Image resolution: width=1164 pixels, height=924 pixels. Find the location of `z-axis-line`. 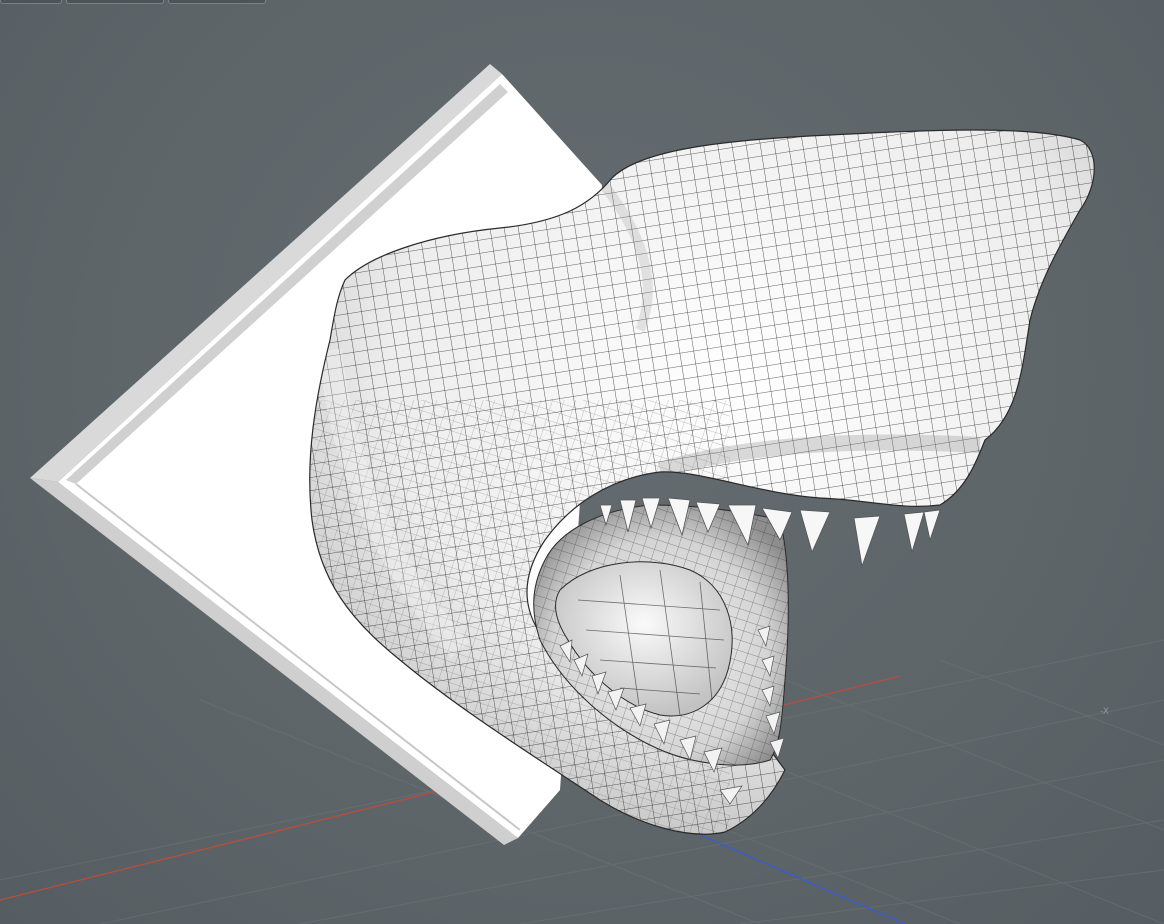

z-axis-line is located at coordinates (802, 879).